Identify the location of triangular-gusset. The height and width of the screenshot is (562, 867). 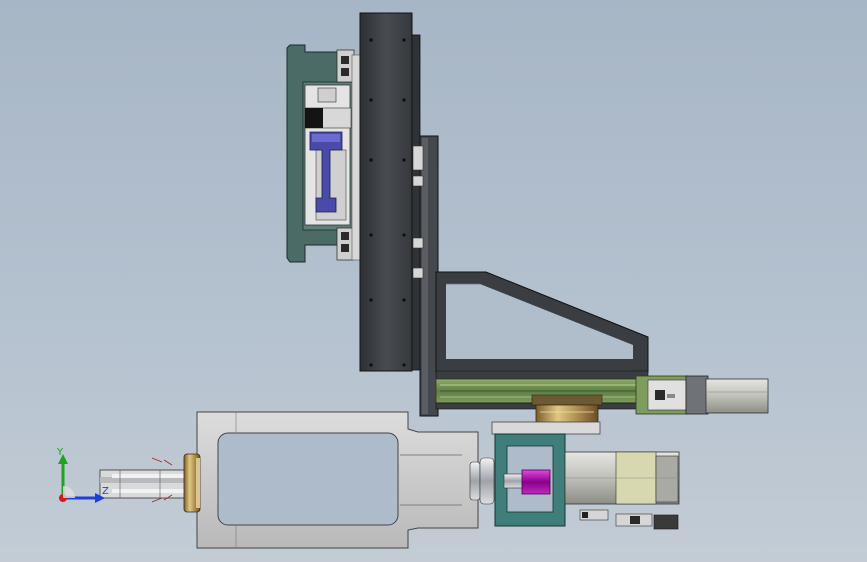
(542, 322).